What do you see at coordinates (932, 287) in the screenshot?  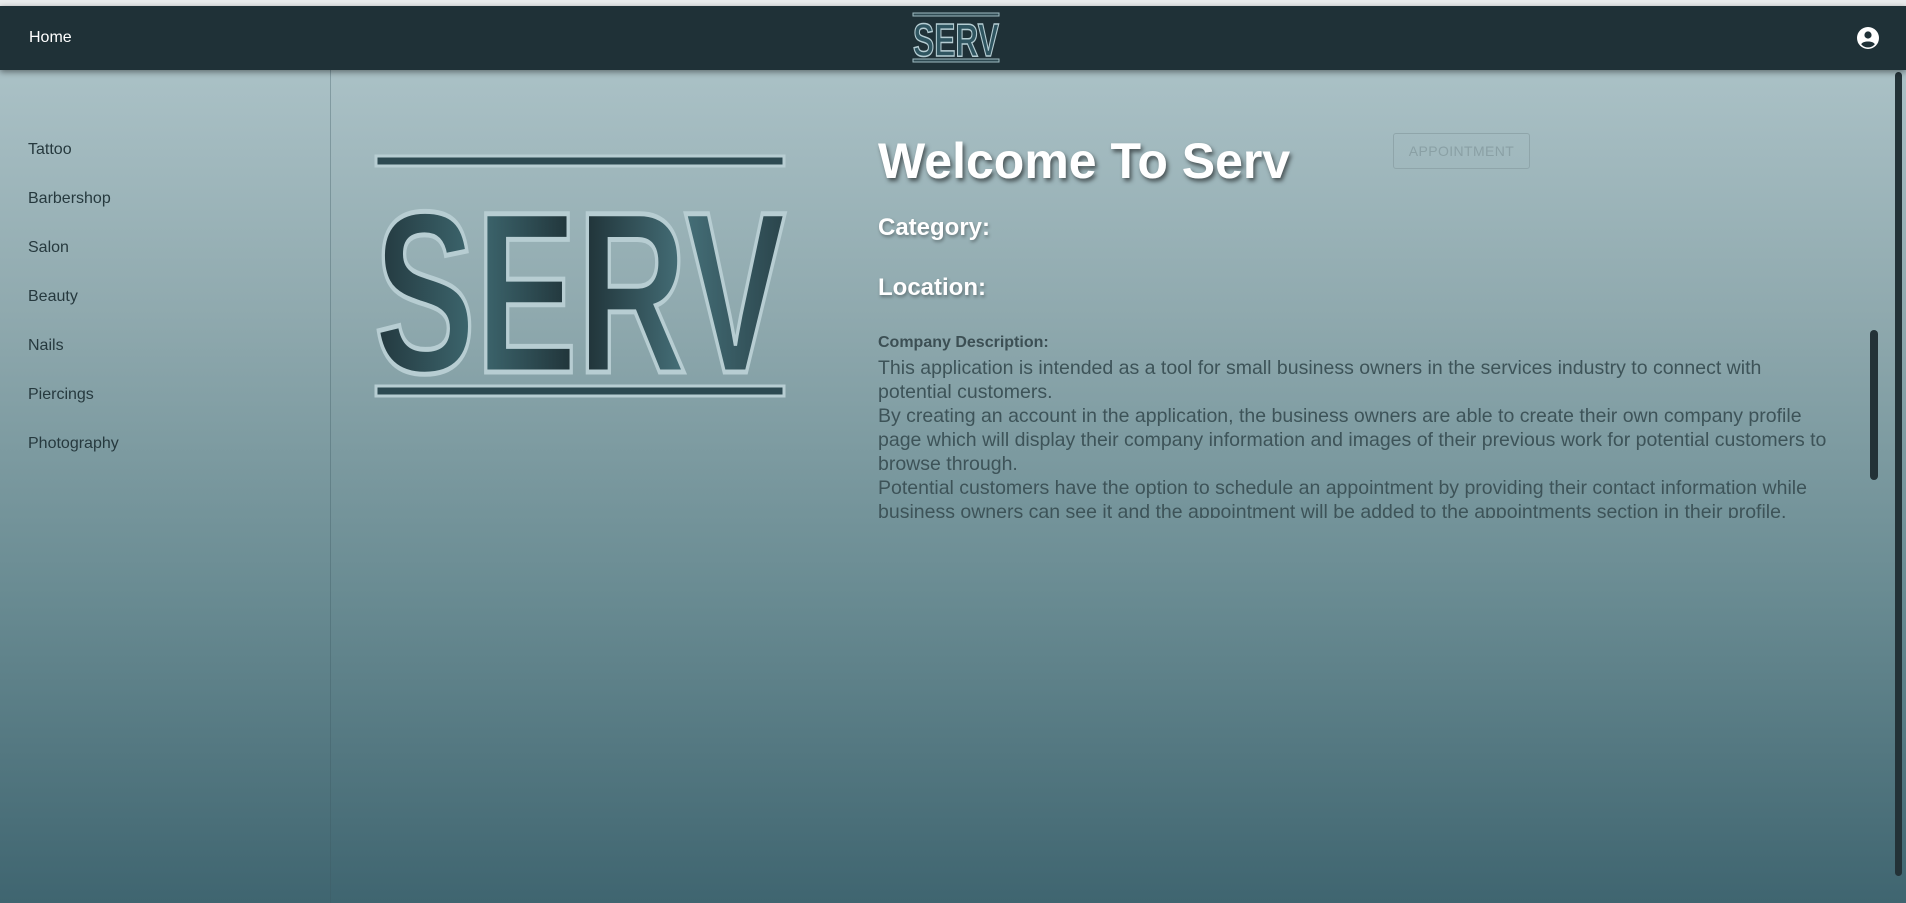 I see `location-label: Location:` at bounding box center [932, 287].